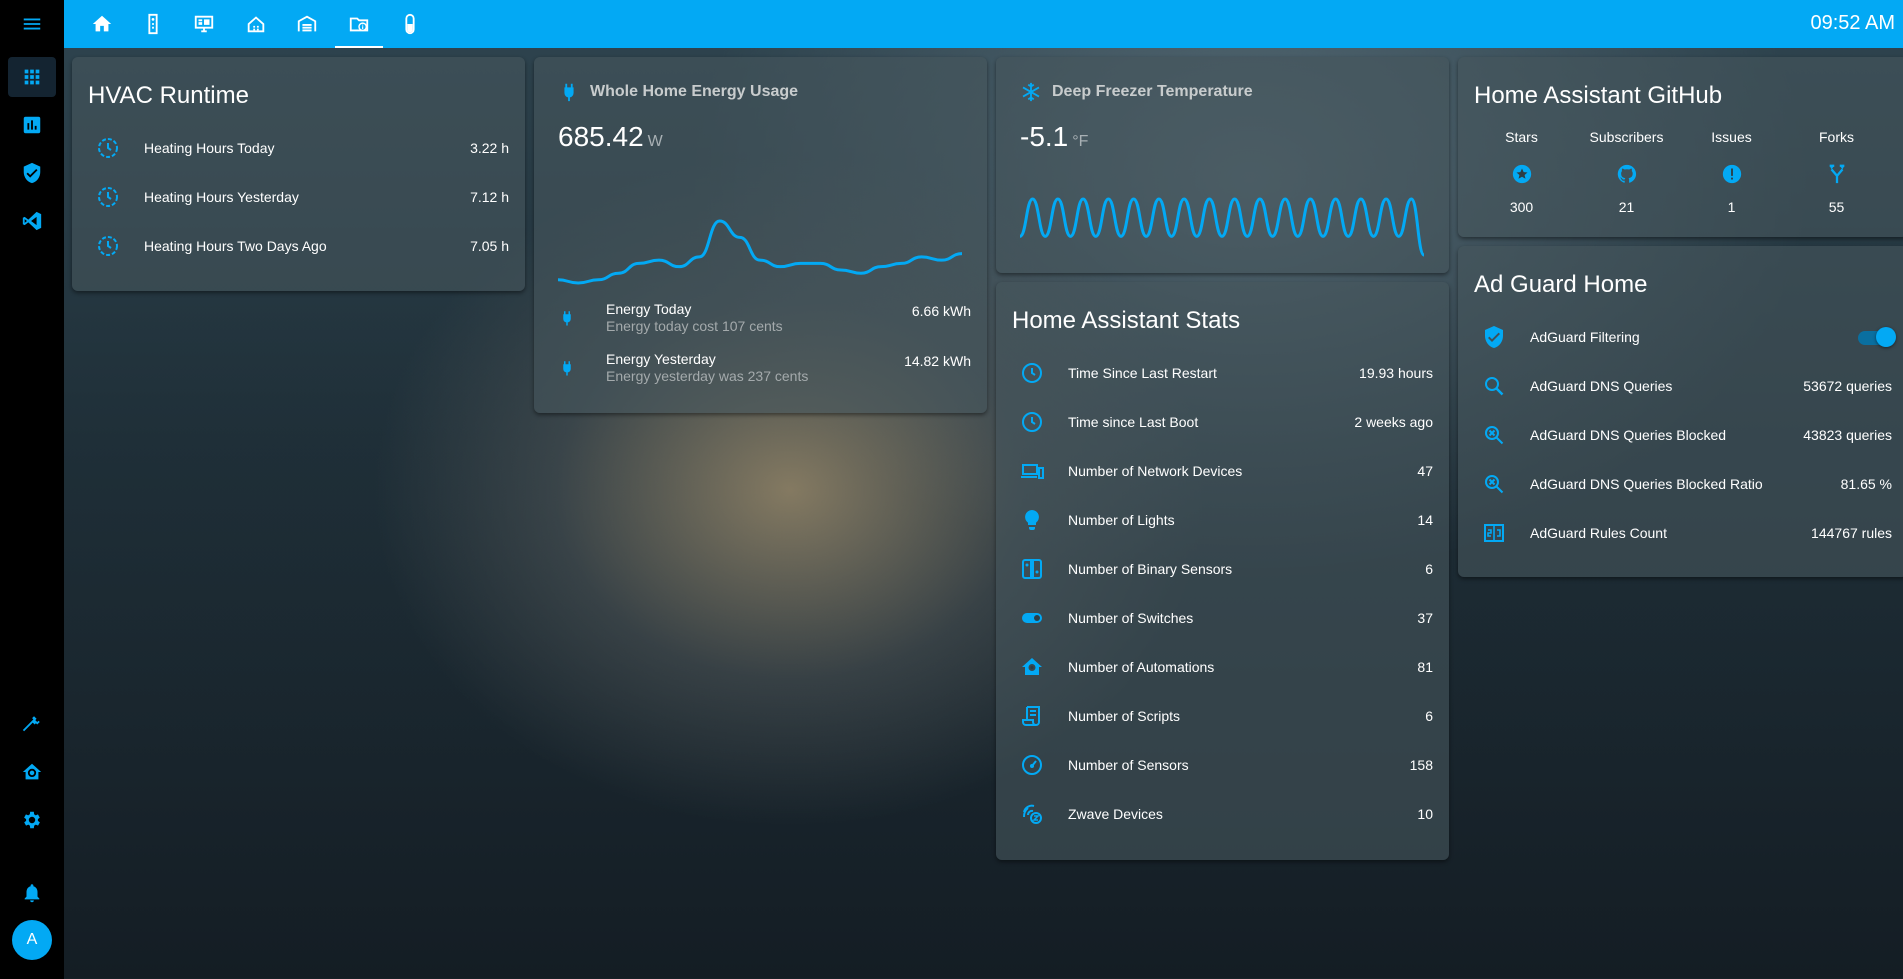 Image resolution: width=1903 pixels, height=979 pixels. I want to click on vscode-icon, so click(32, 221).